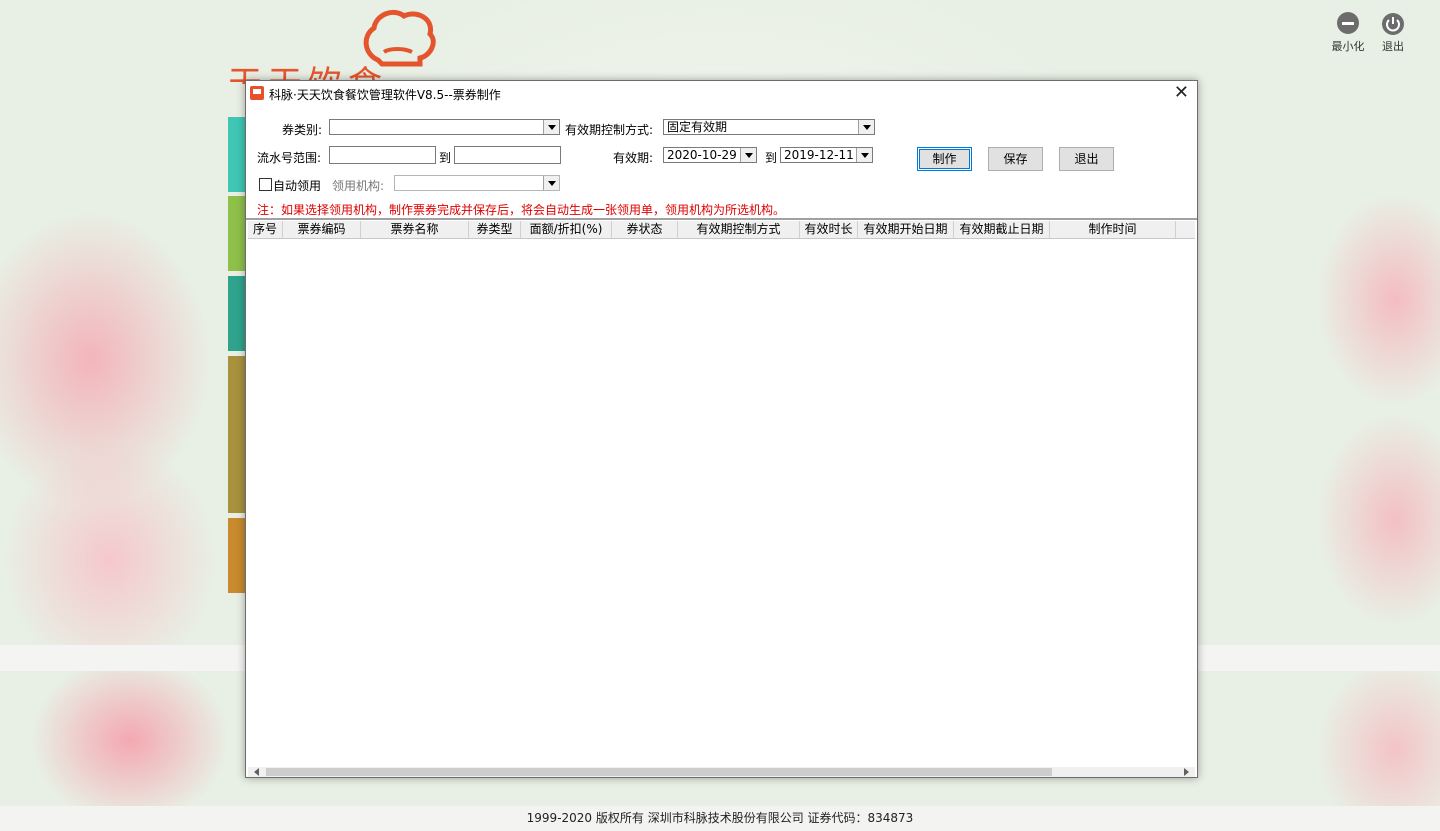  I want to click on minimize-label: 最小化, so click(1348, 46).